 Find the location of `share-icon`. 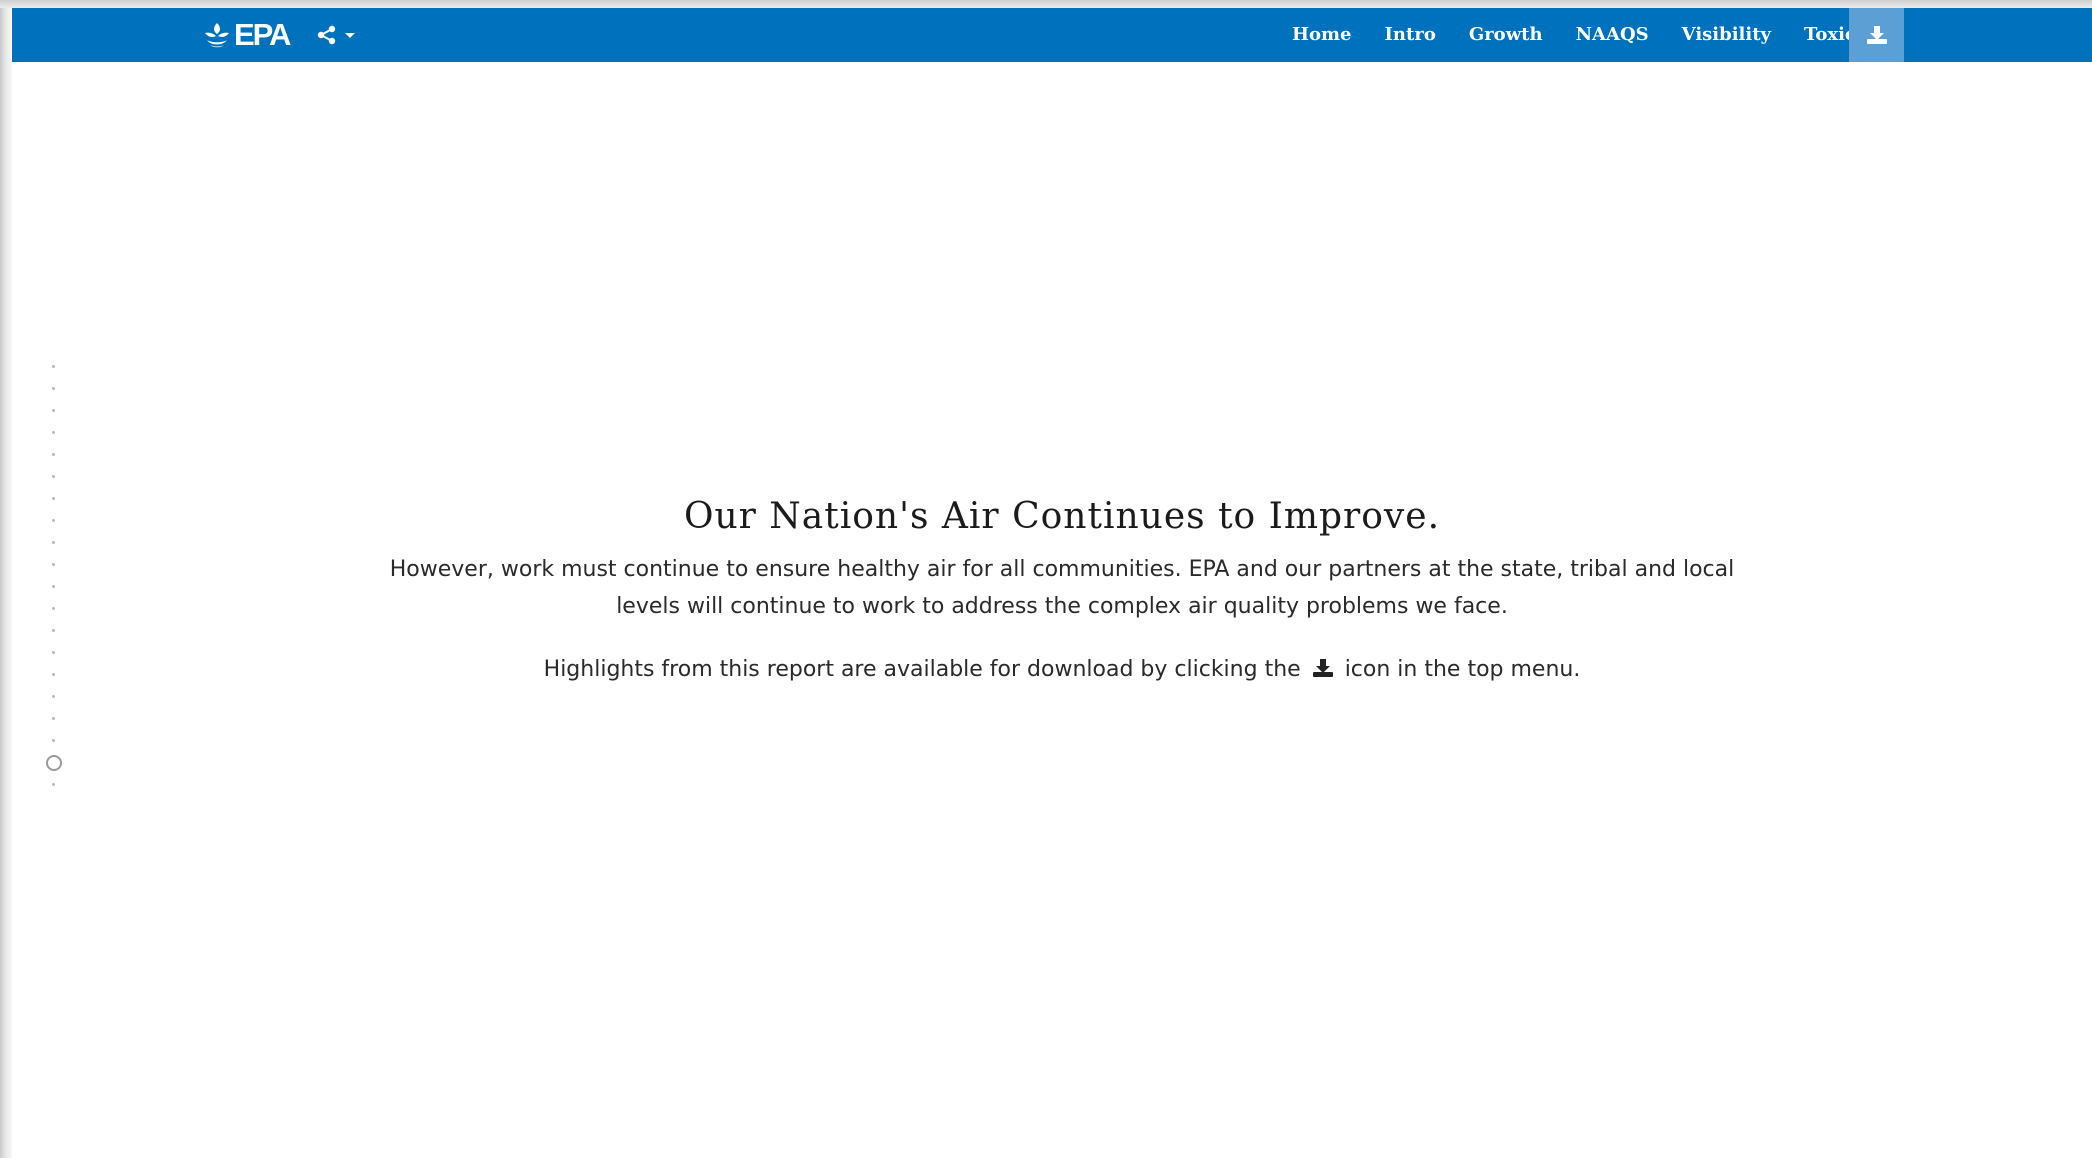

share-icon is located at coordinates (326, 35).